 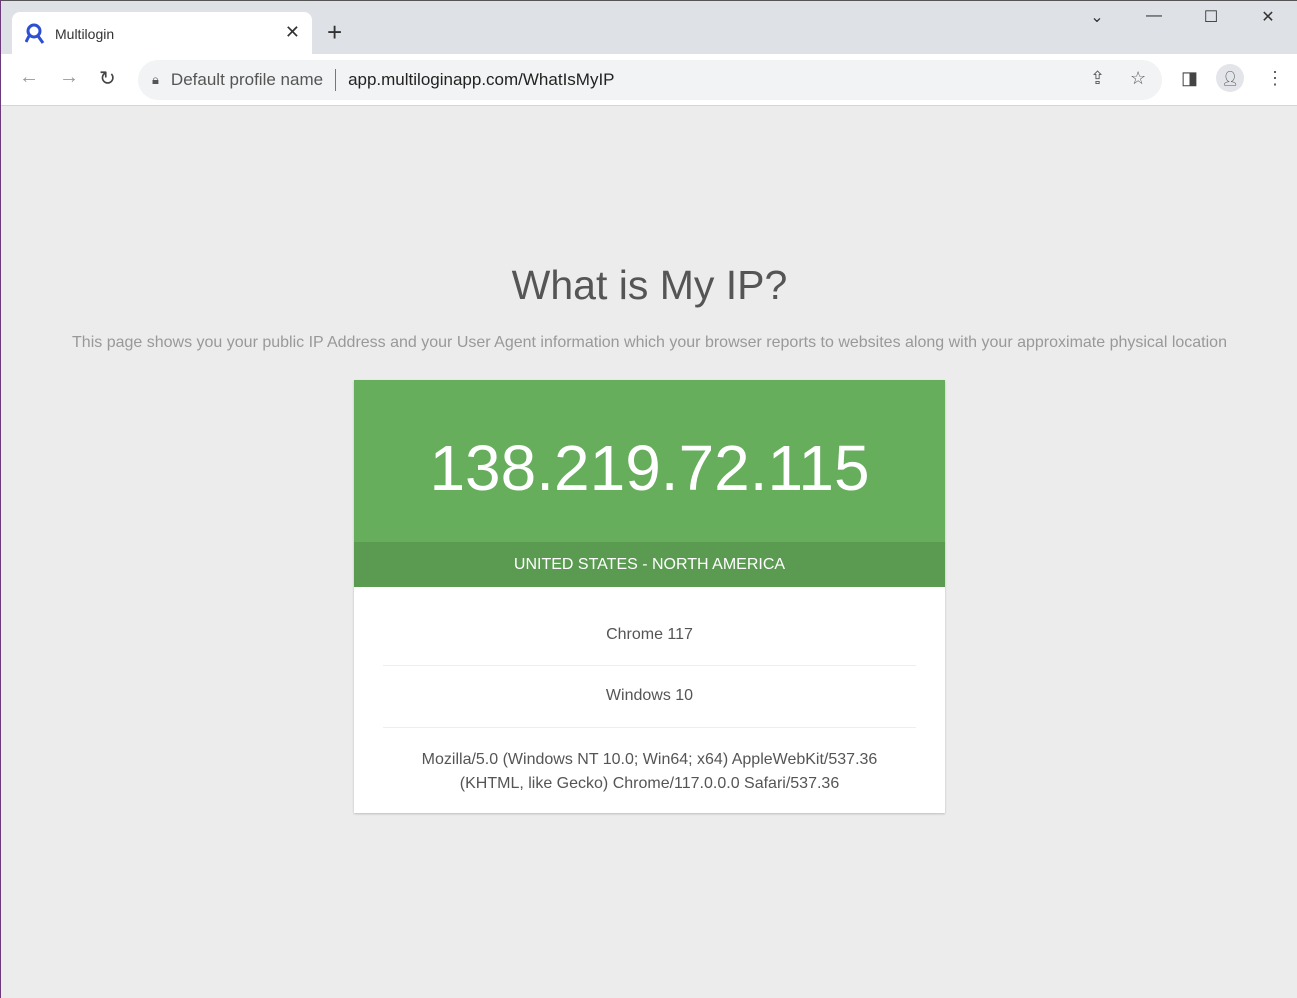 I want to click on maximize-button: ☐, so click(x=1211, y=17).